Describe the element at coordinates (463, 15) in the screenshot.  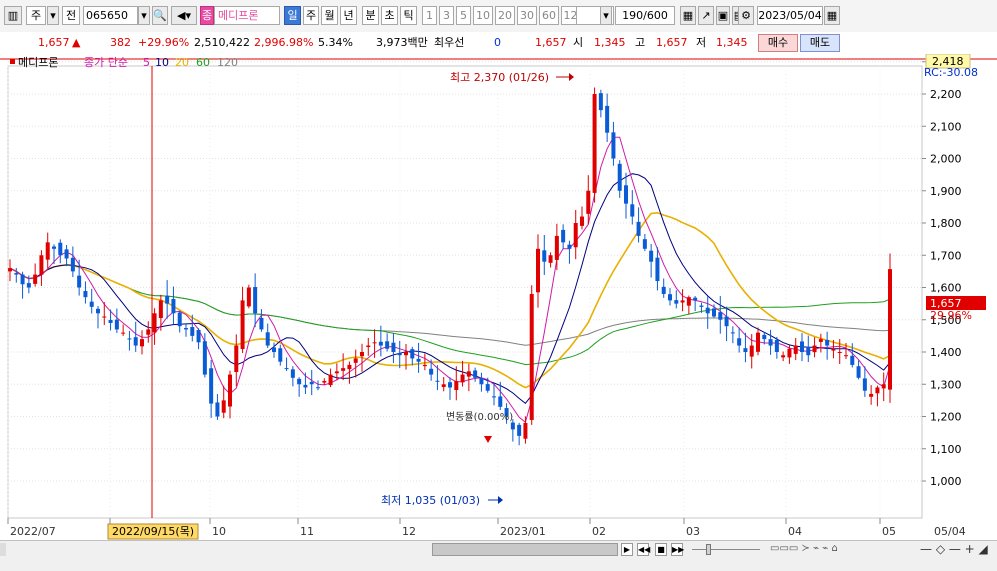
I see `num-5: 5` at that location.